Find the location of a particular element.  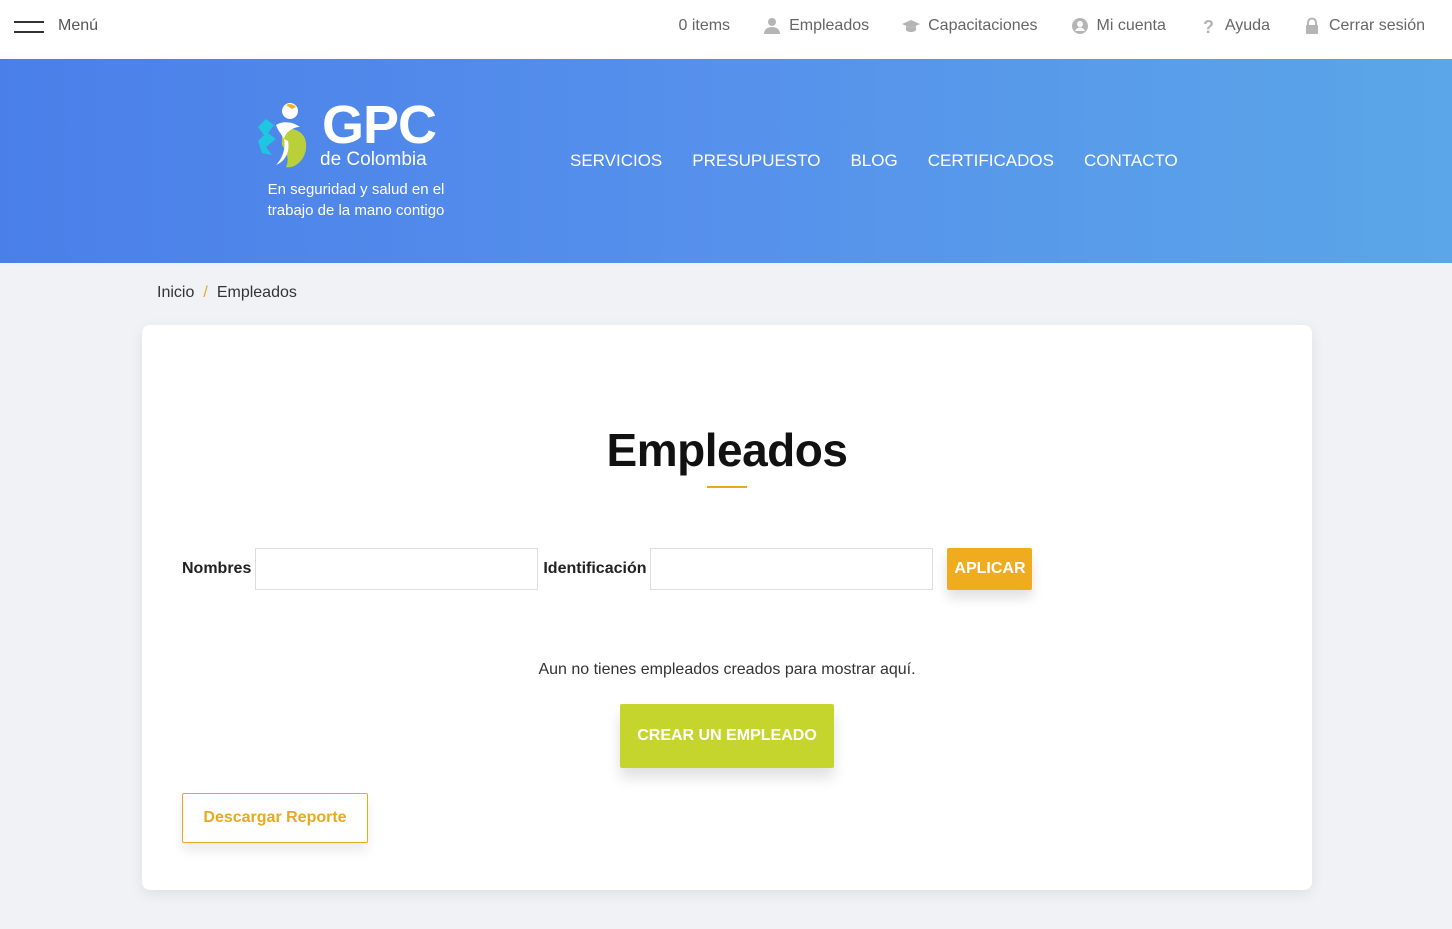

logo-mark-icon is located at coordinates (282, 135).